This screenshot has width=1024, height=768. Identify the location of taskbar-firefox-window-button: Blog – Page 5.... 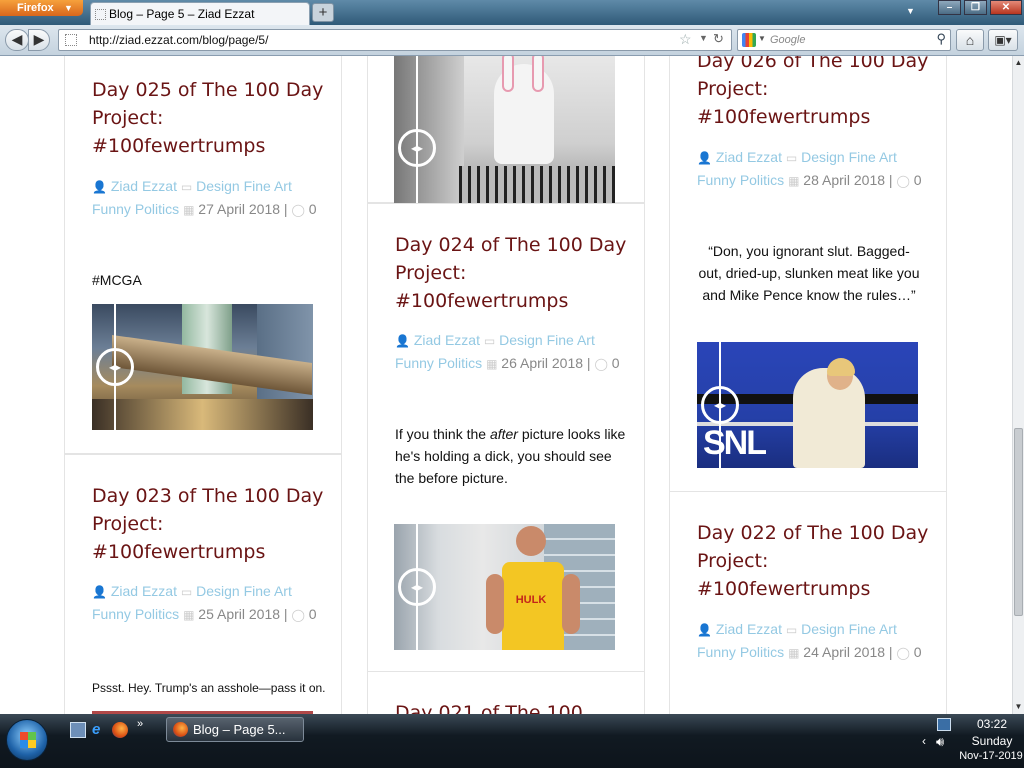
(235, 729).